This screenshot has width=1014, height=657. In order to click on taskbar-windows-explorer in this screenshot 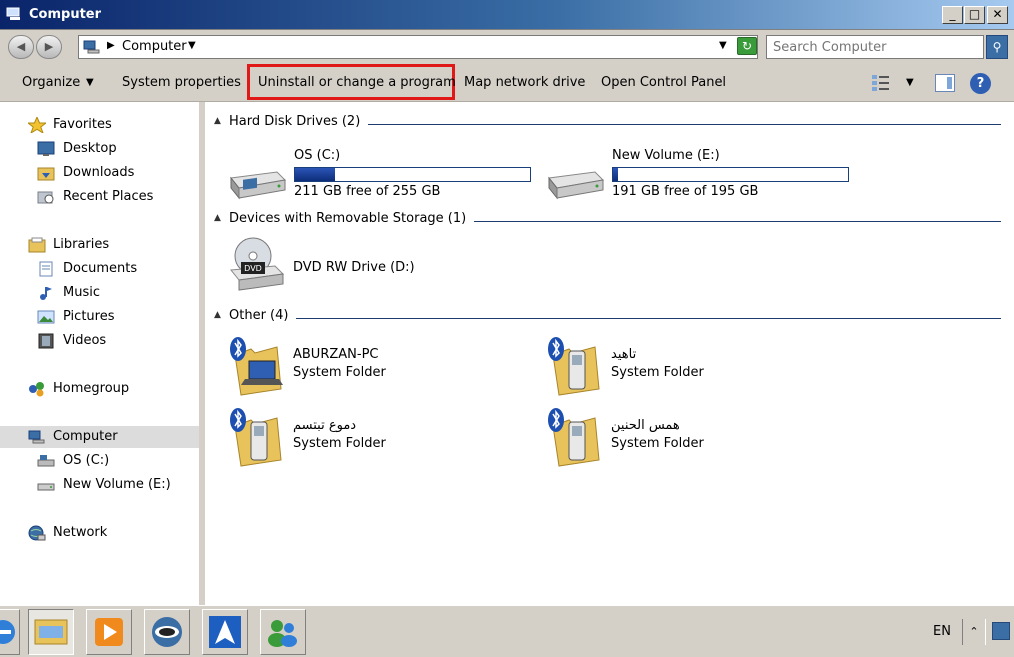, I will do `click(51, 632)`.